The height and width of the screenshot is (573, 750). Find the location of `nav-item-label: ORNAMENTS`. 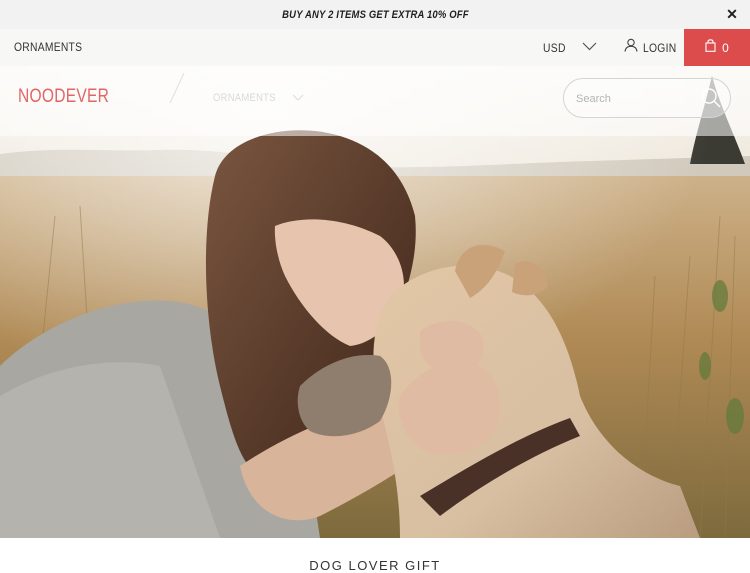

nav-item-label: ORNAMENTS is located at coordinates (244, 98).